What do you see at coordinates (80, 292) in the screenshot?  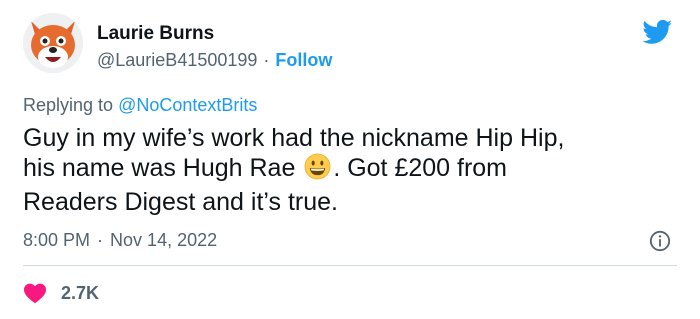 I see `like-count: 2.7K` at bounding box center [80, 292].